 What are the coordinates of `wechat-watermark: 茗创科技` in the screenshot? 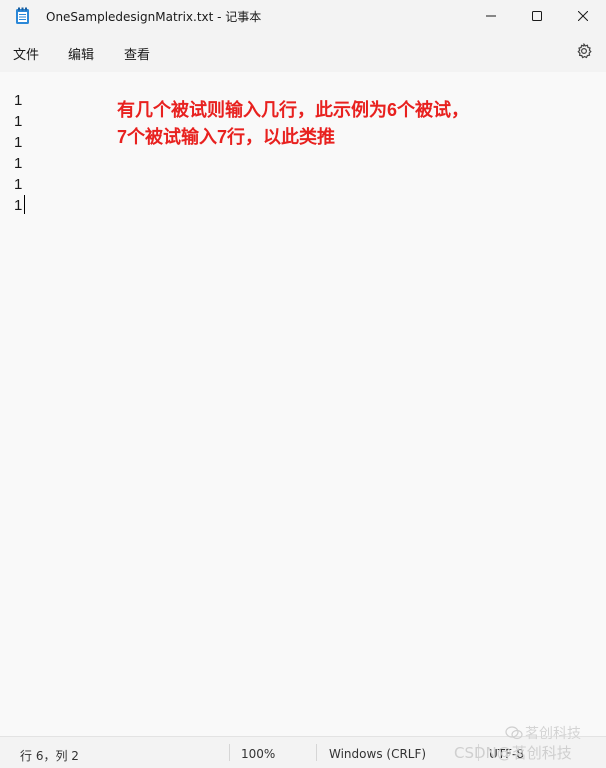 It's located at (543, 732).